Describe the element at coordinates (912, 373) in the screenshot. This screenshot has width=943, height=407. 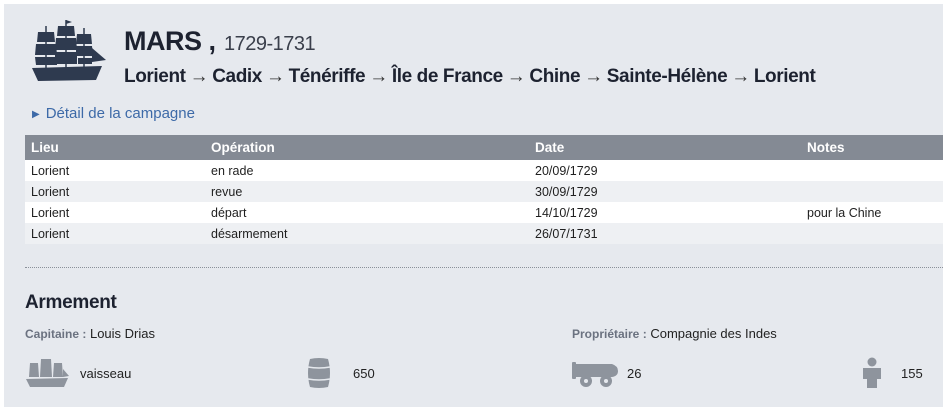
I see `crew-value: 155` at that location.